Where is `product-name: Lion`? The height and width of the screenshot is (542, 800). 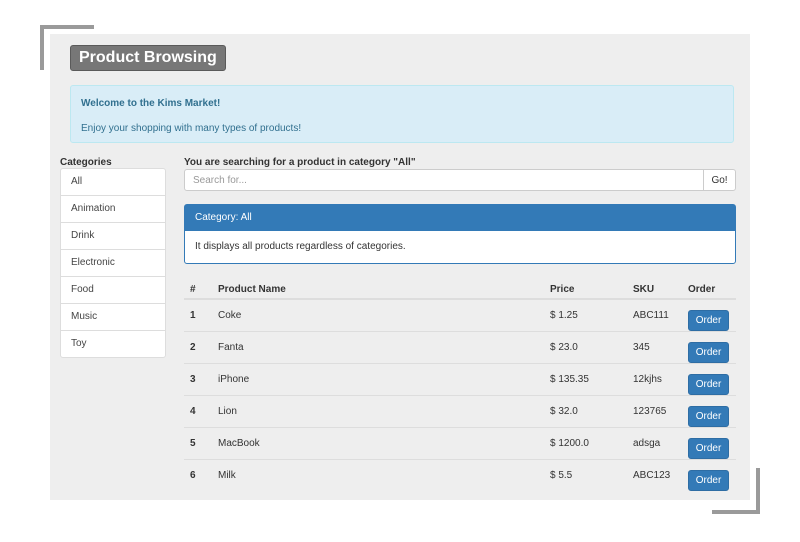 product-name: Lion is located at coordinates (378, 411).